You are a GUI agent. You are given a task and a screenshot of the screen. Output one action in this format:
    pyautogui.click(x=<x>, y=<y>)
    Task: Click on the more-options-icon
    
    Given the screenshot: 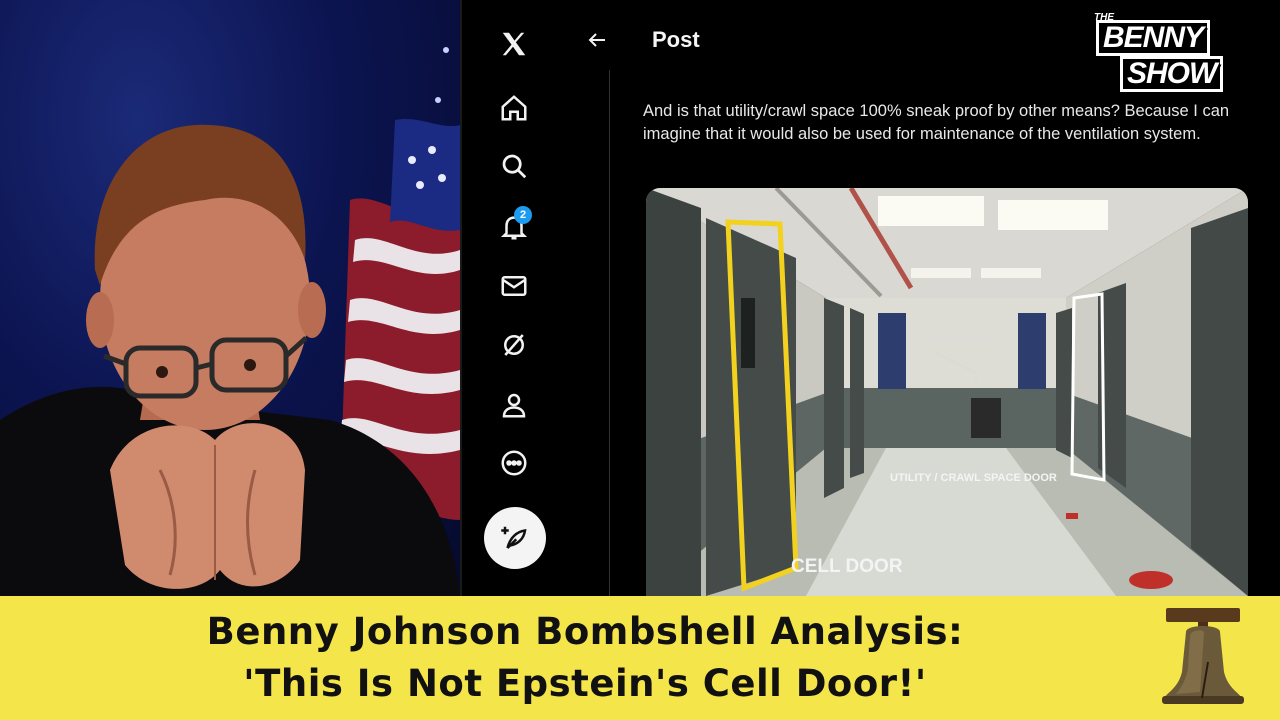 What is the action you would take?
    pyautogui.click(x=514, y=463)
    